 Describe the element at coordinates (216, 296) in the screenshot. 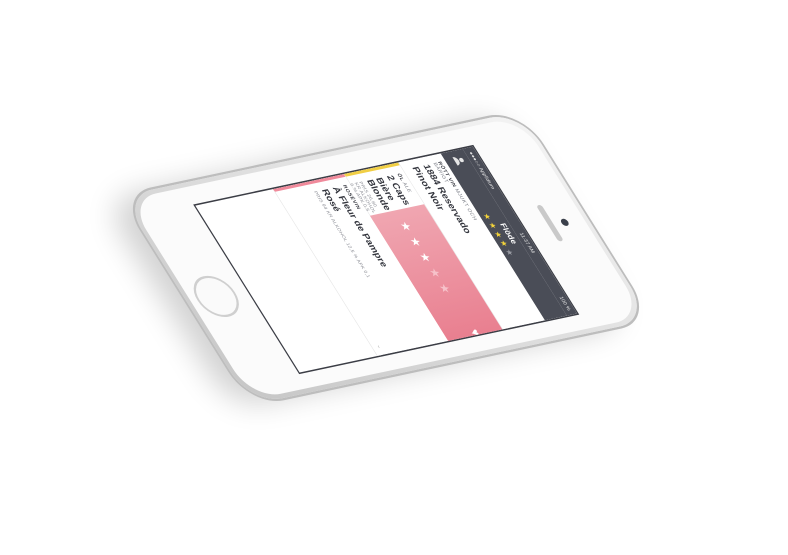

I see `home-button` at that location.